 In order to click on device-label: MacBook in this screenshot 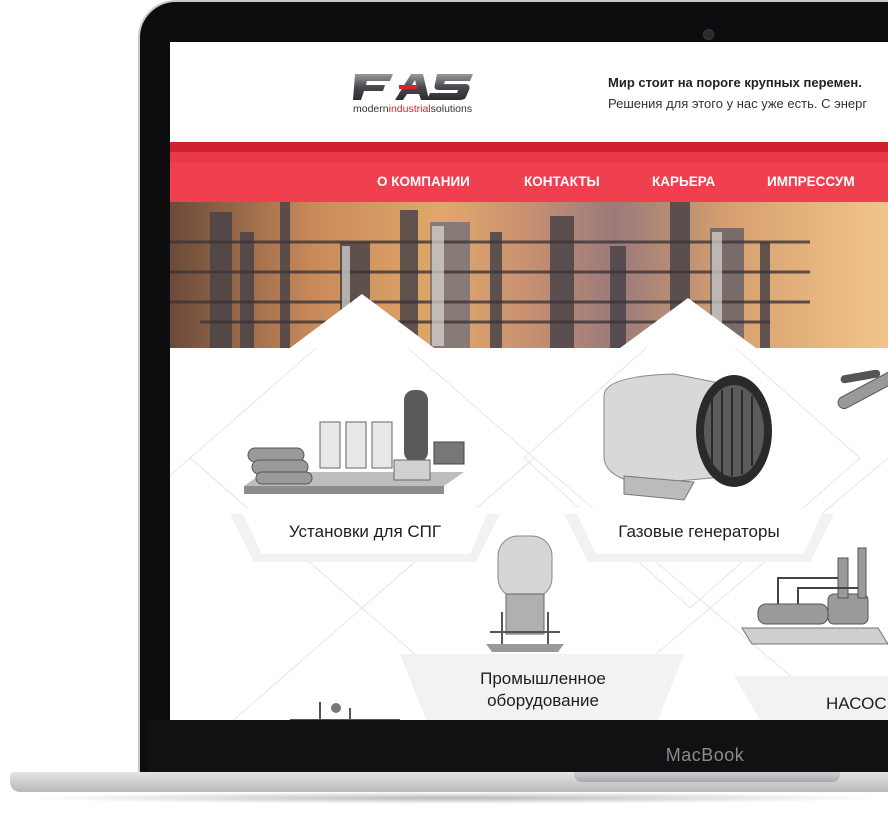, I will do `click(705, 755)`.